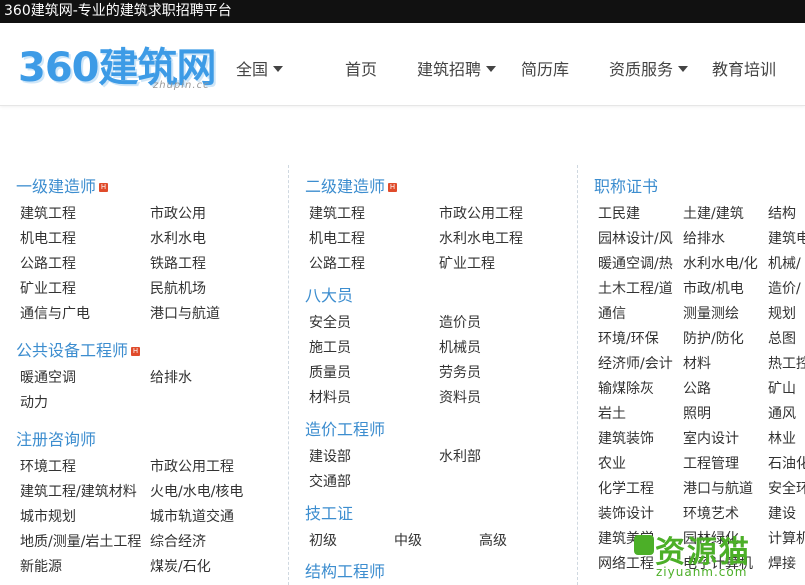  Describe the element at coordinates (697, 363) in the screenshot. I see `link-item: 材料` at that location.